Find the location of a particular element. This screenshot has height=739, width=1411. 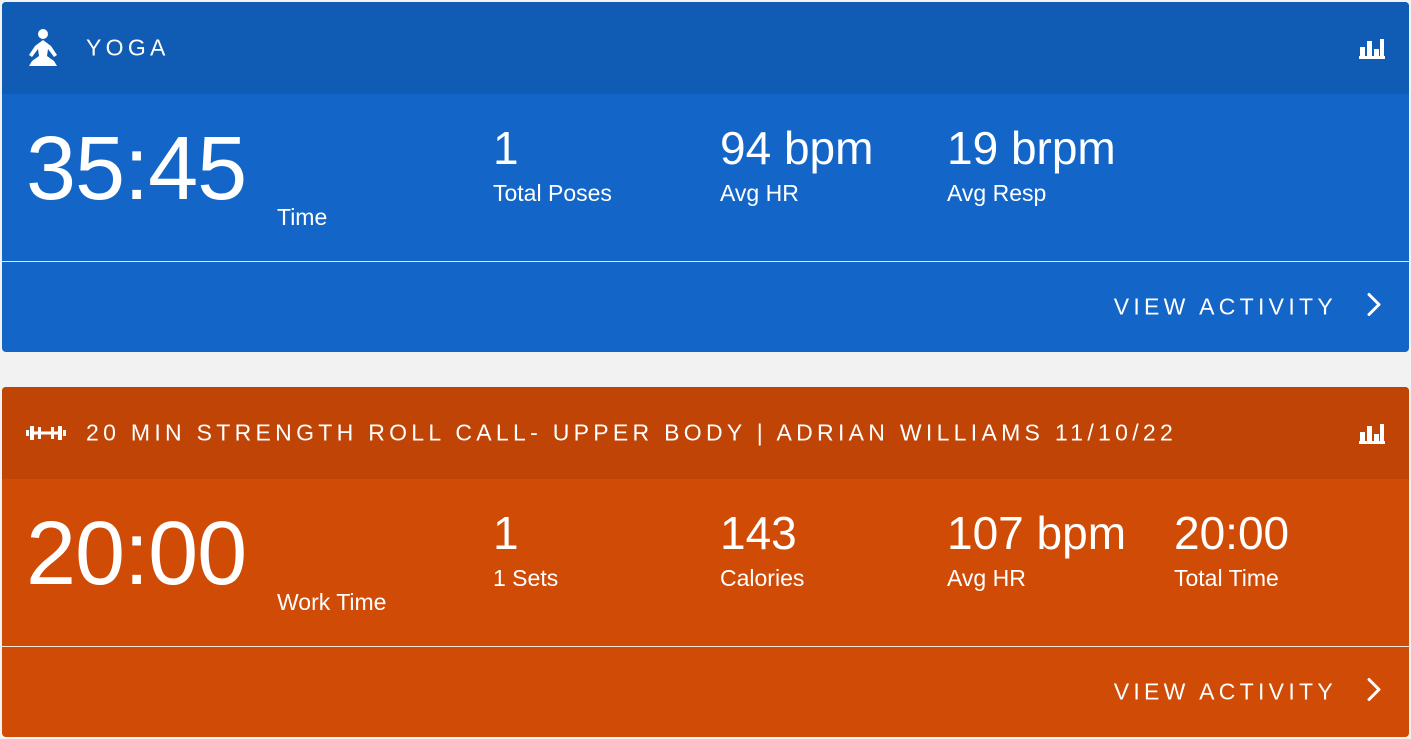

stat-label: Total Time is located at coordinates (1226, 578).